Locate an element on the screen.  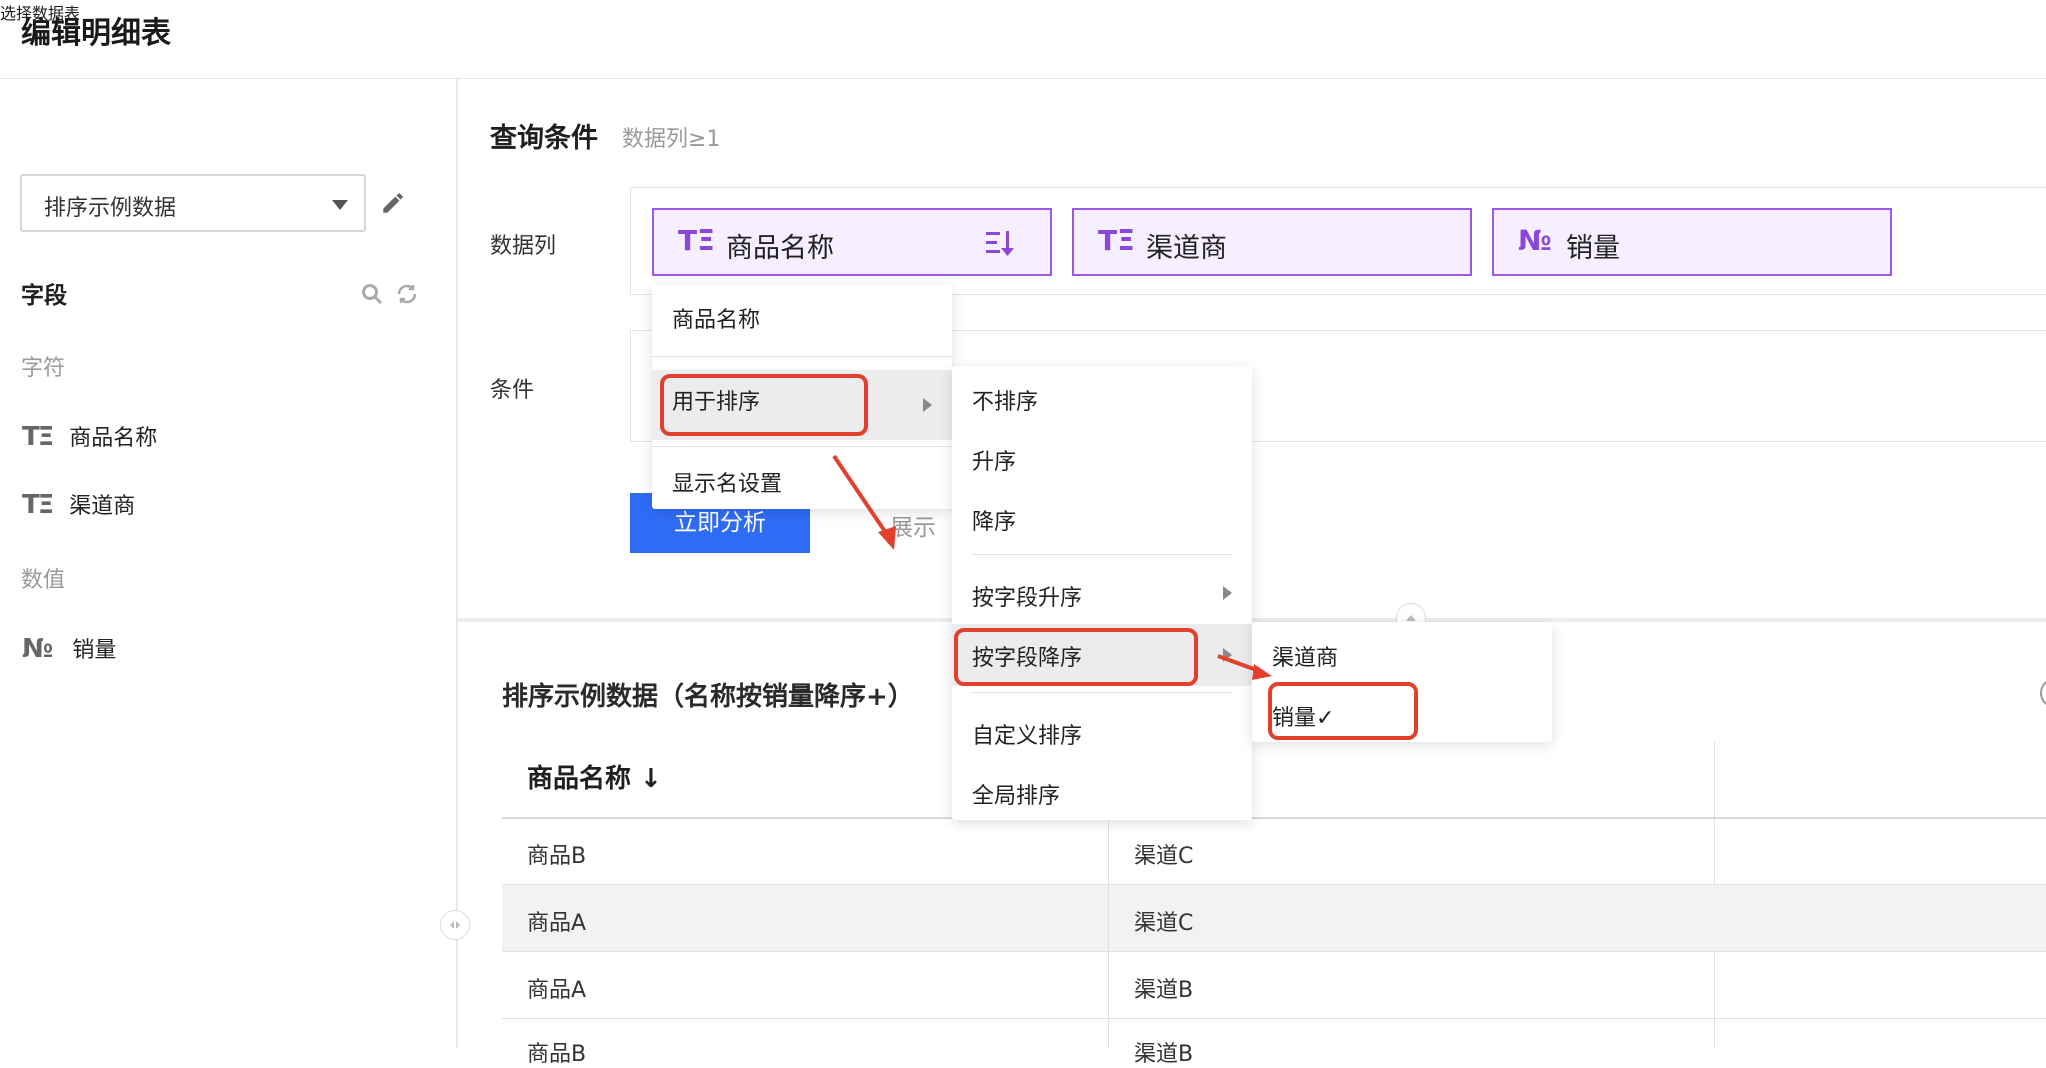
select-dataset-title: 选择数据表 is located at coordinates (40, 13).